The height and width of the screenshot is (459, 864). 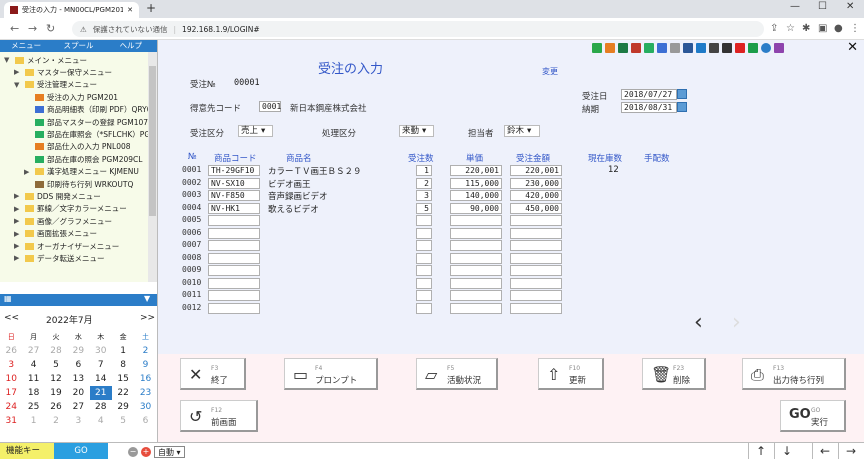 What do you see at coordinates (86, 122) in the screenshot?
I see `tree-item: 部品マスターの登録 PGM107` at bounding box center [86, 122].